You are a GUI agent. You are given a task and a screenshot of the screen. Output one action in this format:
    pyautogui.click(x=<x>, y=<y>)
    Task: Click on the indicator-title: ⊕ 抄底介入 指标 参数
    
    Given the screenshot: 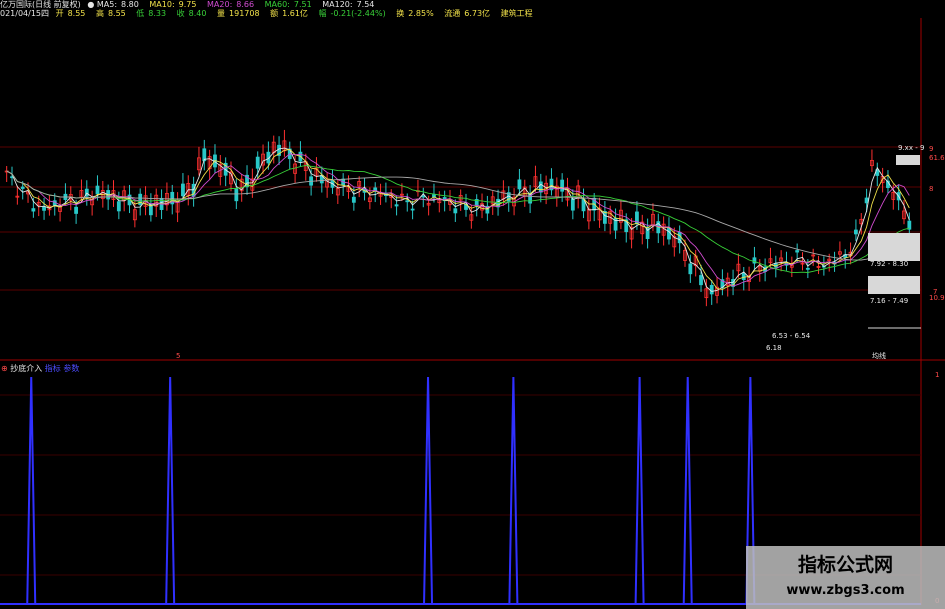 What is the action you would take?
    pyautogui.click(x=40, y=368)
    